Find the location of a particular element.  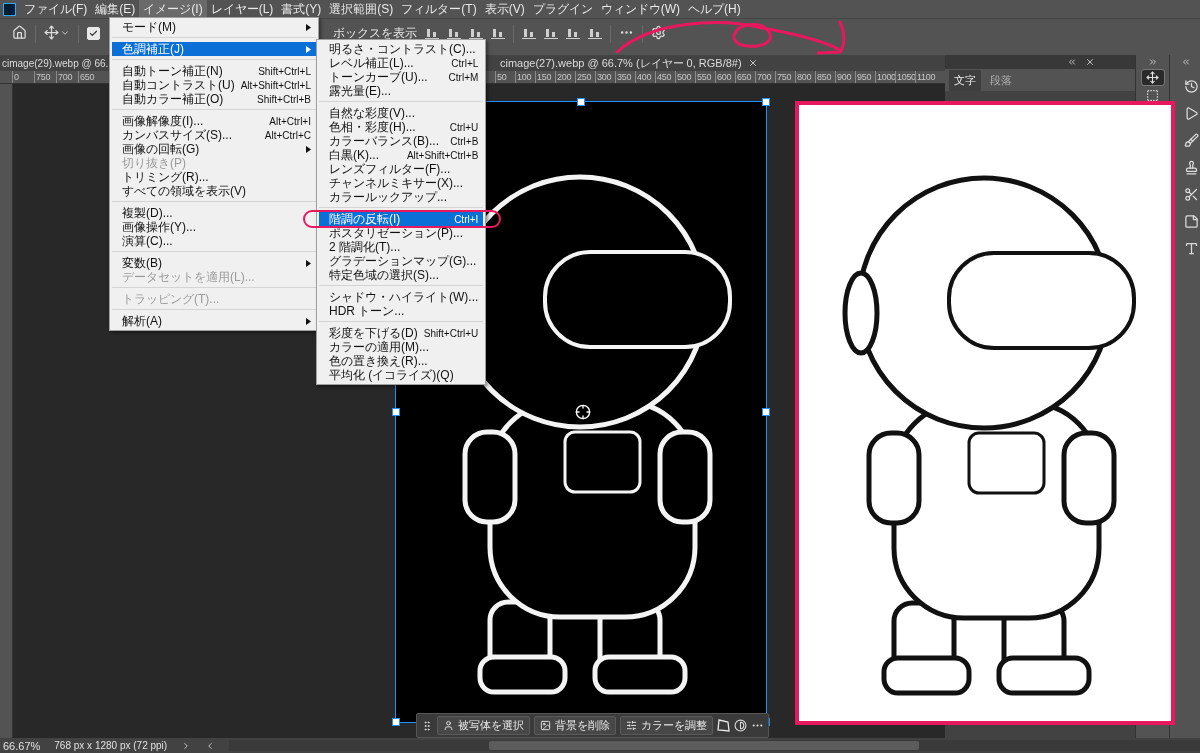

task-button: 背景を削除 is located at coordinates (575, 725).